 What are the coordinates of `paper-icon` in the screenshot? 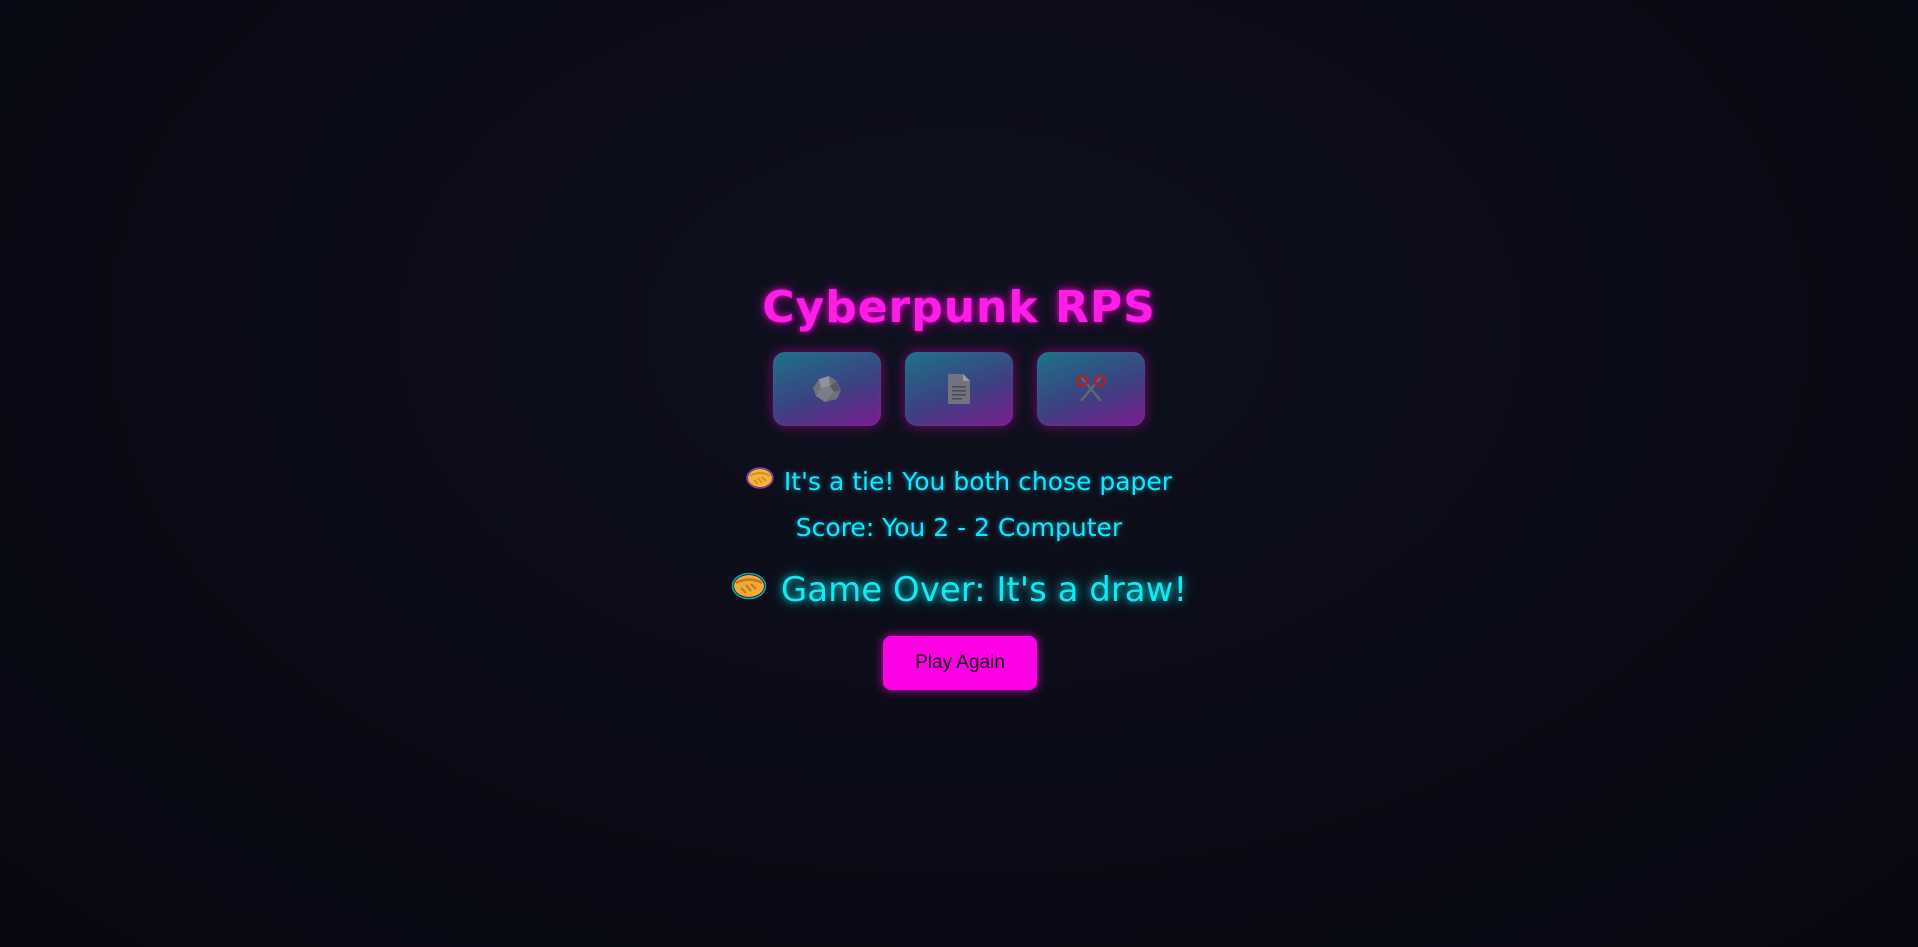 It's located at (959, 389).